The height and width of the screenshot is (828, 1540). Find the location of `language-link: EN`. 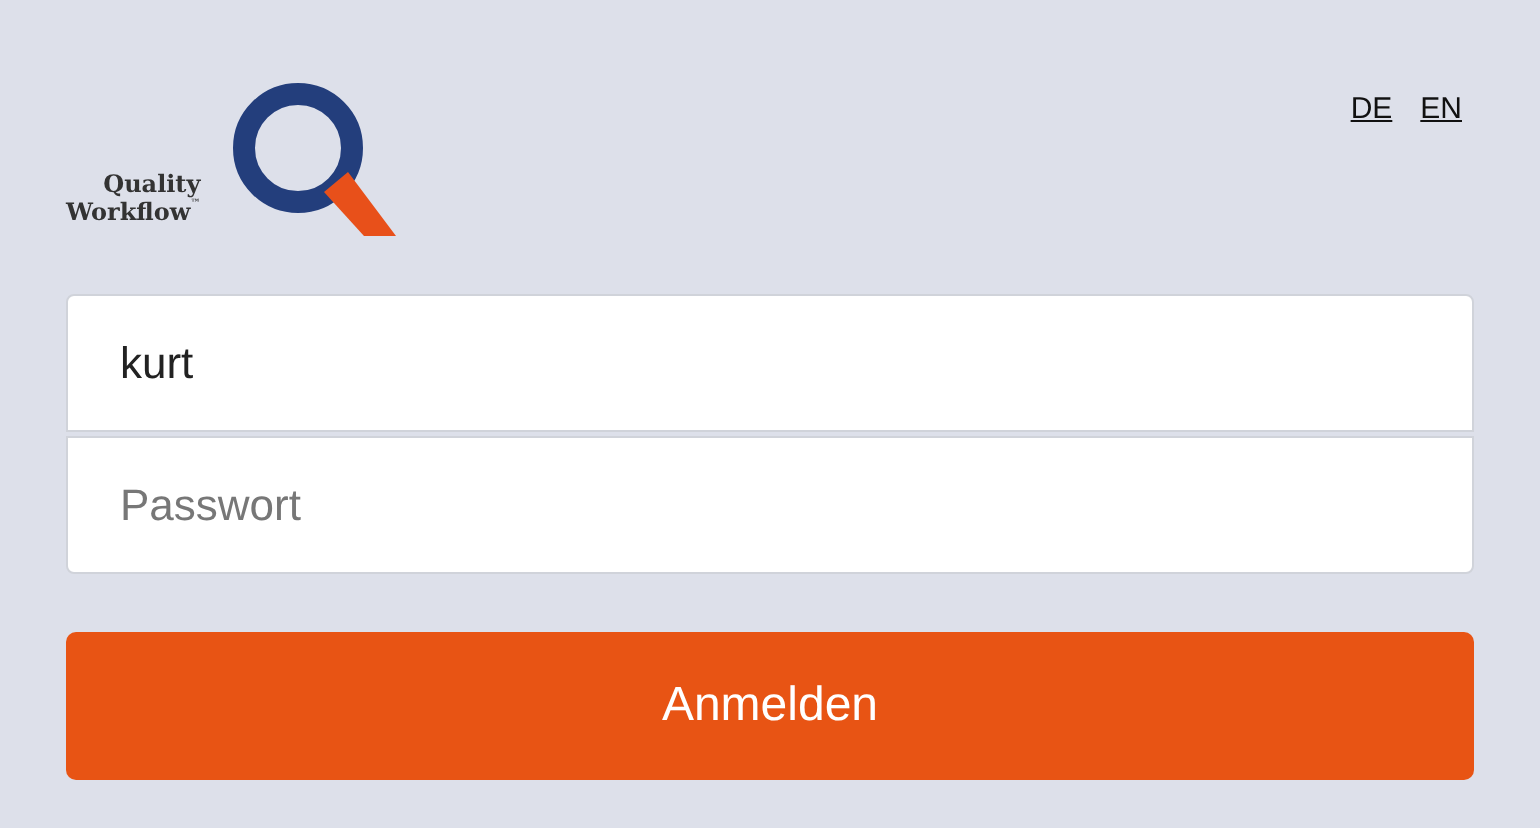

language-link: EN is located at coordinates (1441, 110).